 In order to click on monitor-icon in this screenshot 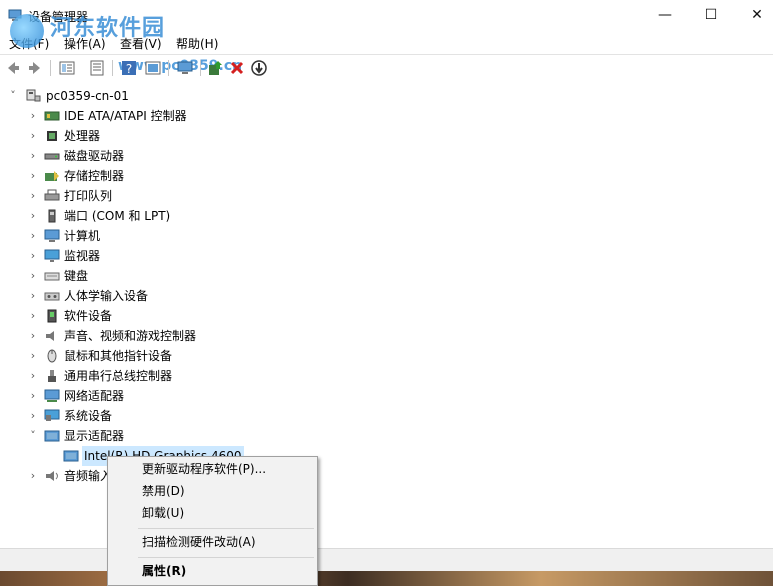, I will do `click(52, 256)`.